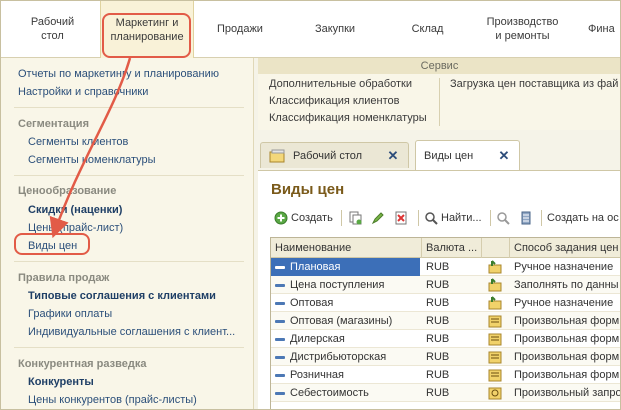 This screenshot has height=410, width=621. I want to click on copy-button, so click(355, 218).